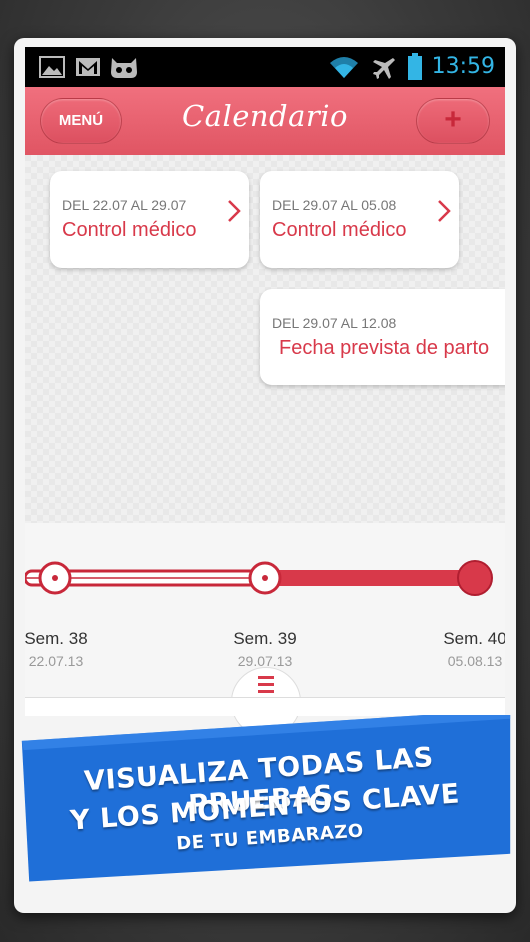  I want to click on event-card: DEL 29.07 AL 05.08 Control médico, so click(359, 219).